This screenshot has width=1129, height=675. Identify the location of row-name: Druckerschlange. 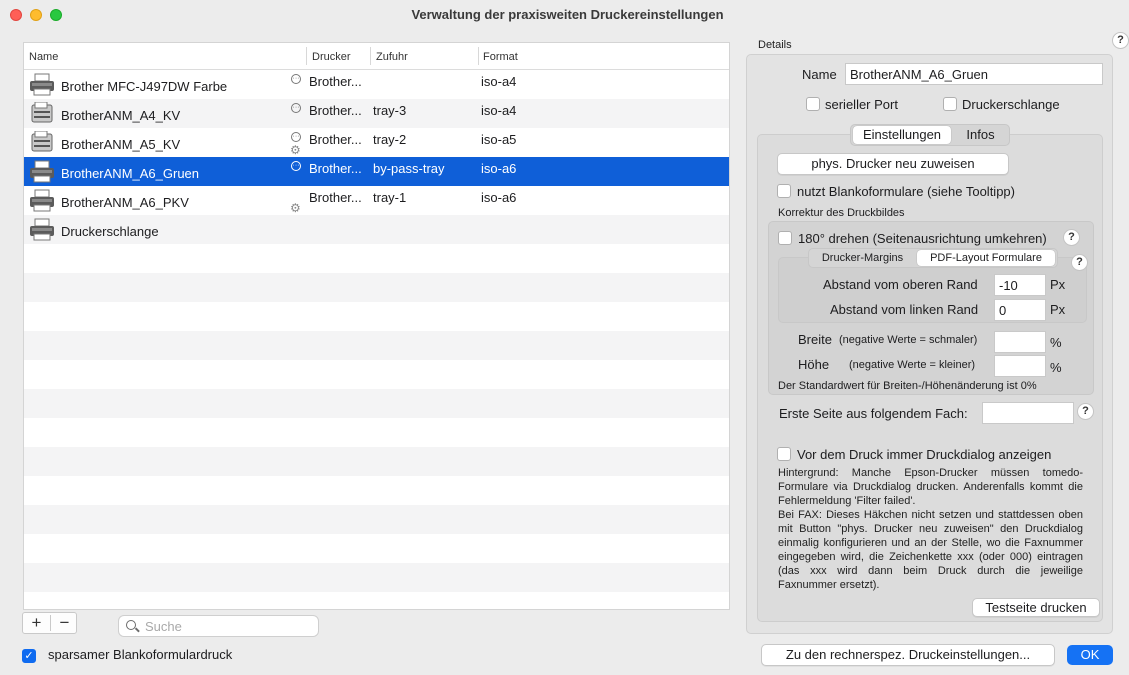
(110, 231).